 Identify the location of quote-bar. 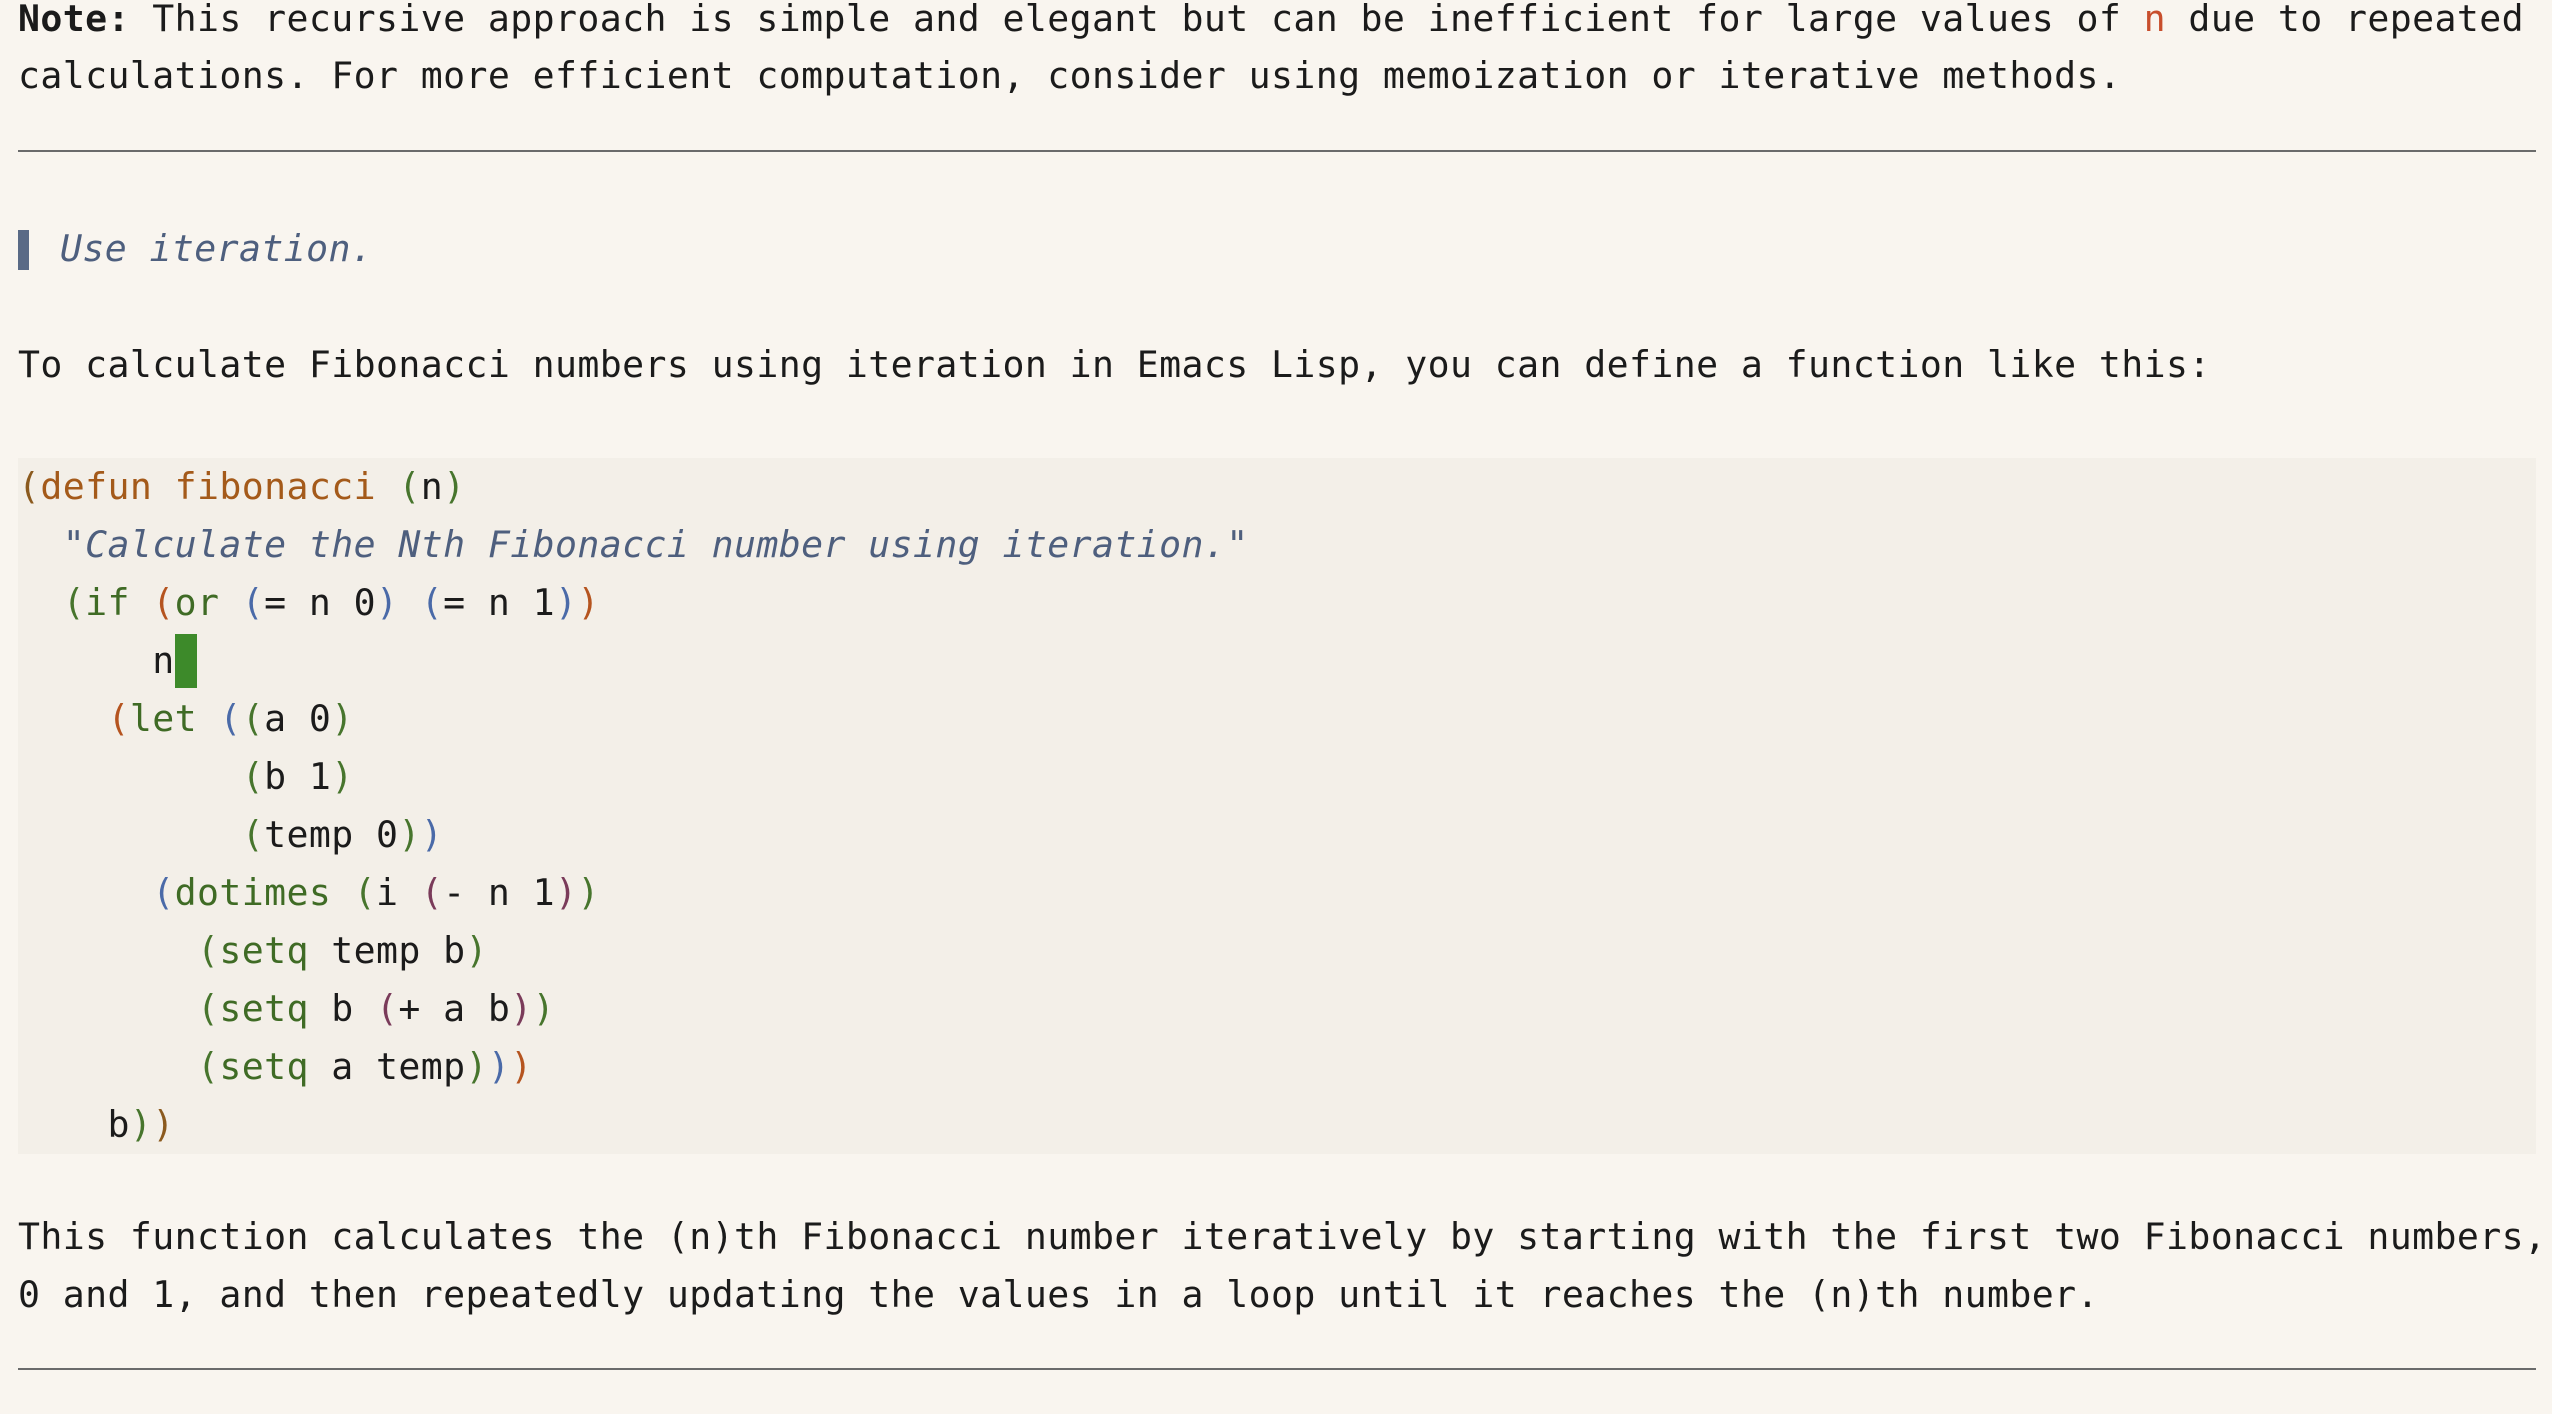
(23, 250).